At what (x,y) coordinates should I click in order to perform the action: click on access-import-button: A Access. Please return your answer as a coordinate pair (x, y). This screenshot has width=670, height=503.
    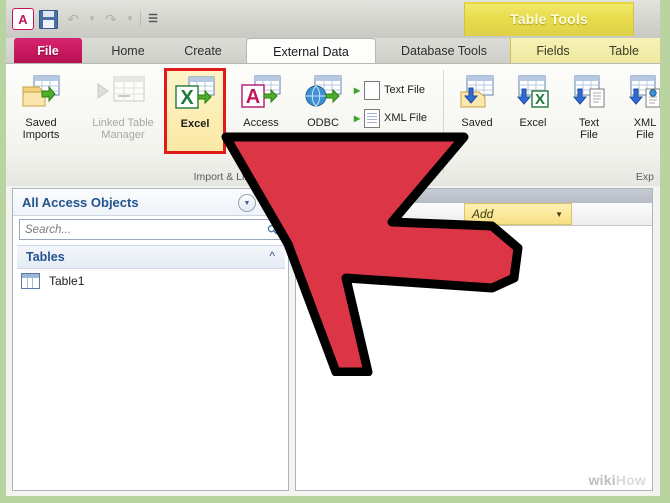
    Looking at the image, I should click on (261, 111).